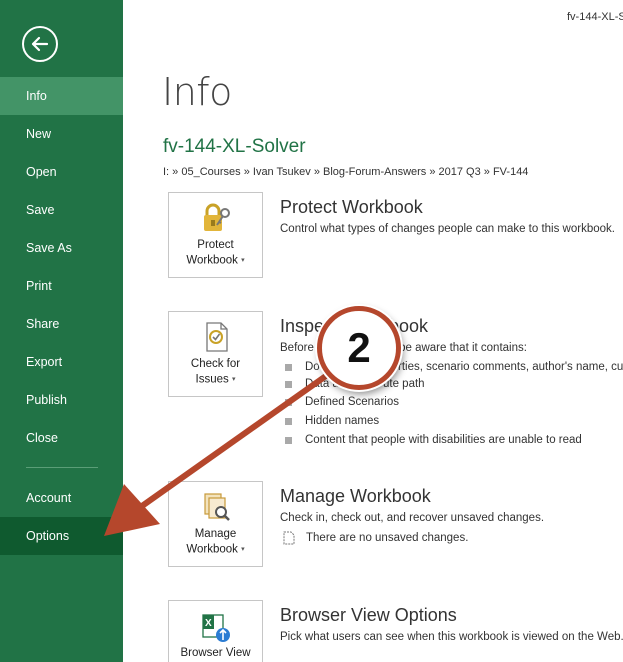 Image resolution: width=623 pixels, height=662 pixels. What do you see at coordinates (351, 207) in the screenshot?
I see `protect-workbook-title: Protect Workbook` at bounding box center [351, 207].